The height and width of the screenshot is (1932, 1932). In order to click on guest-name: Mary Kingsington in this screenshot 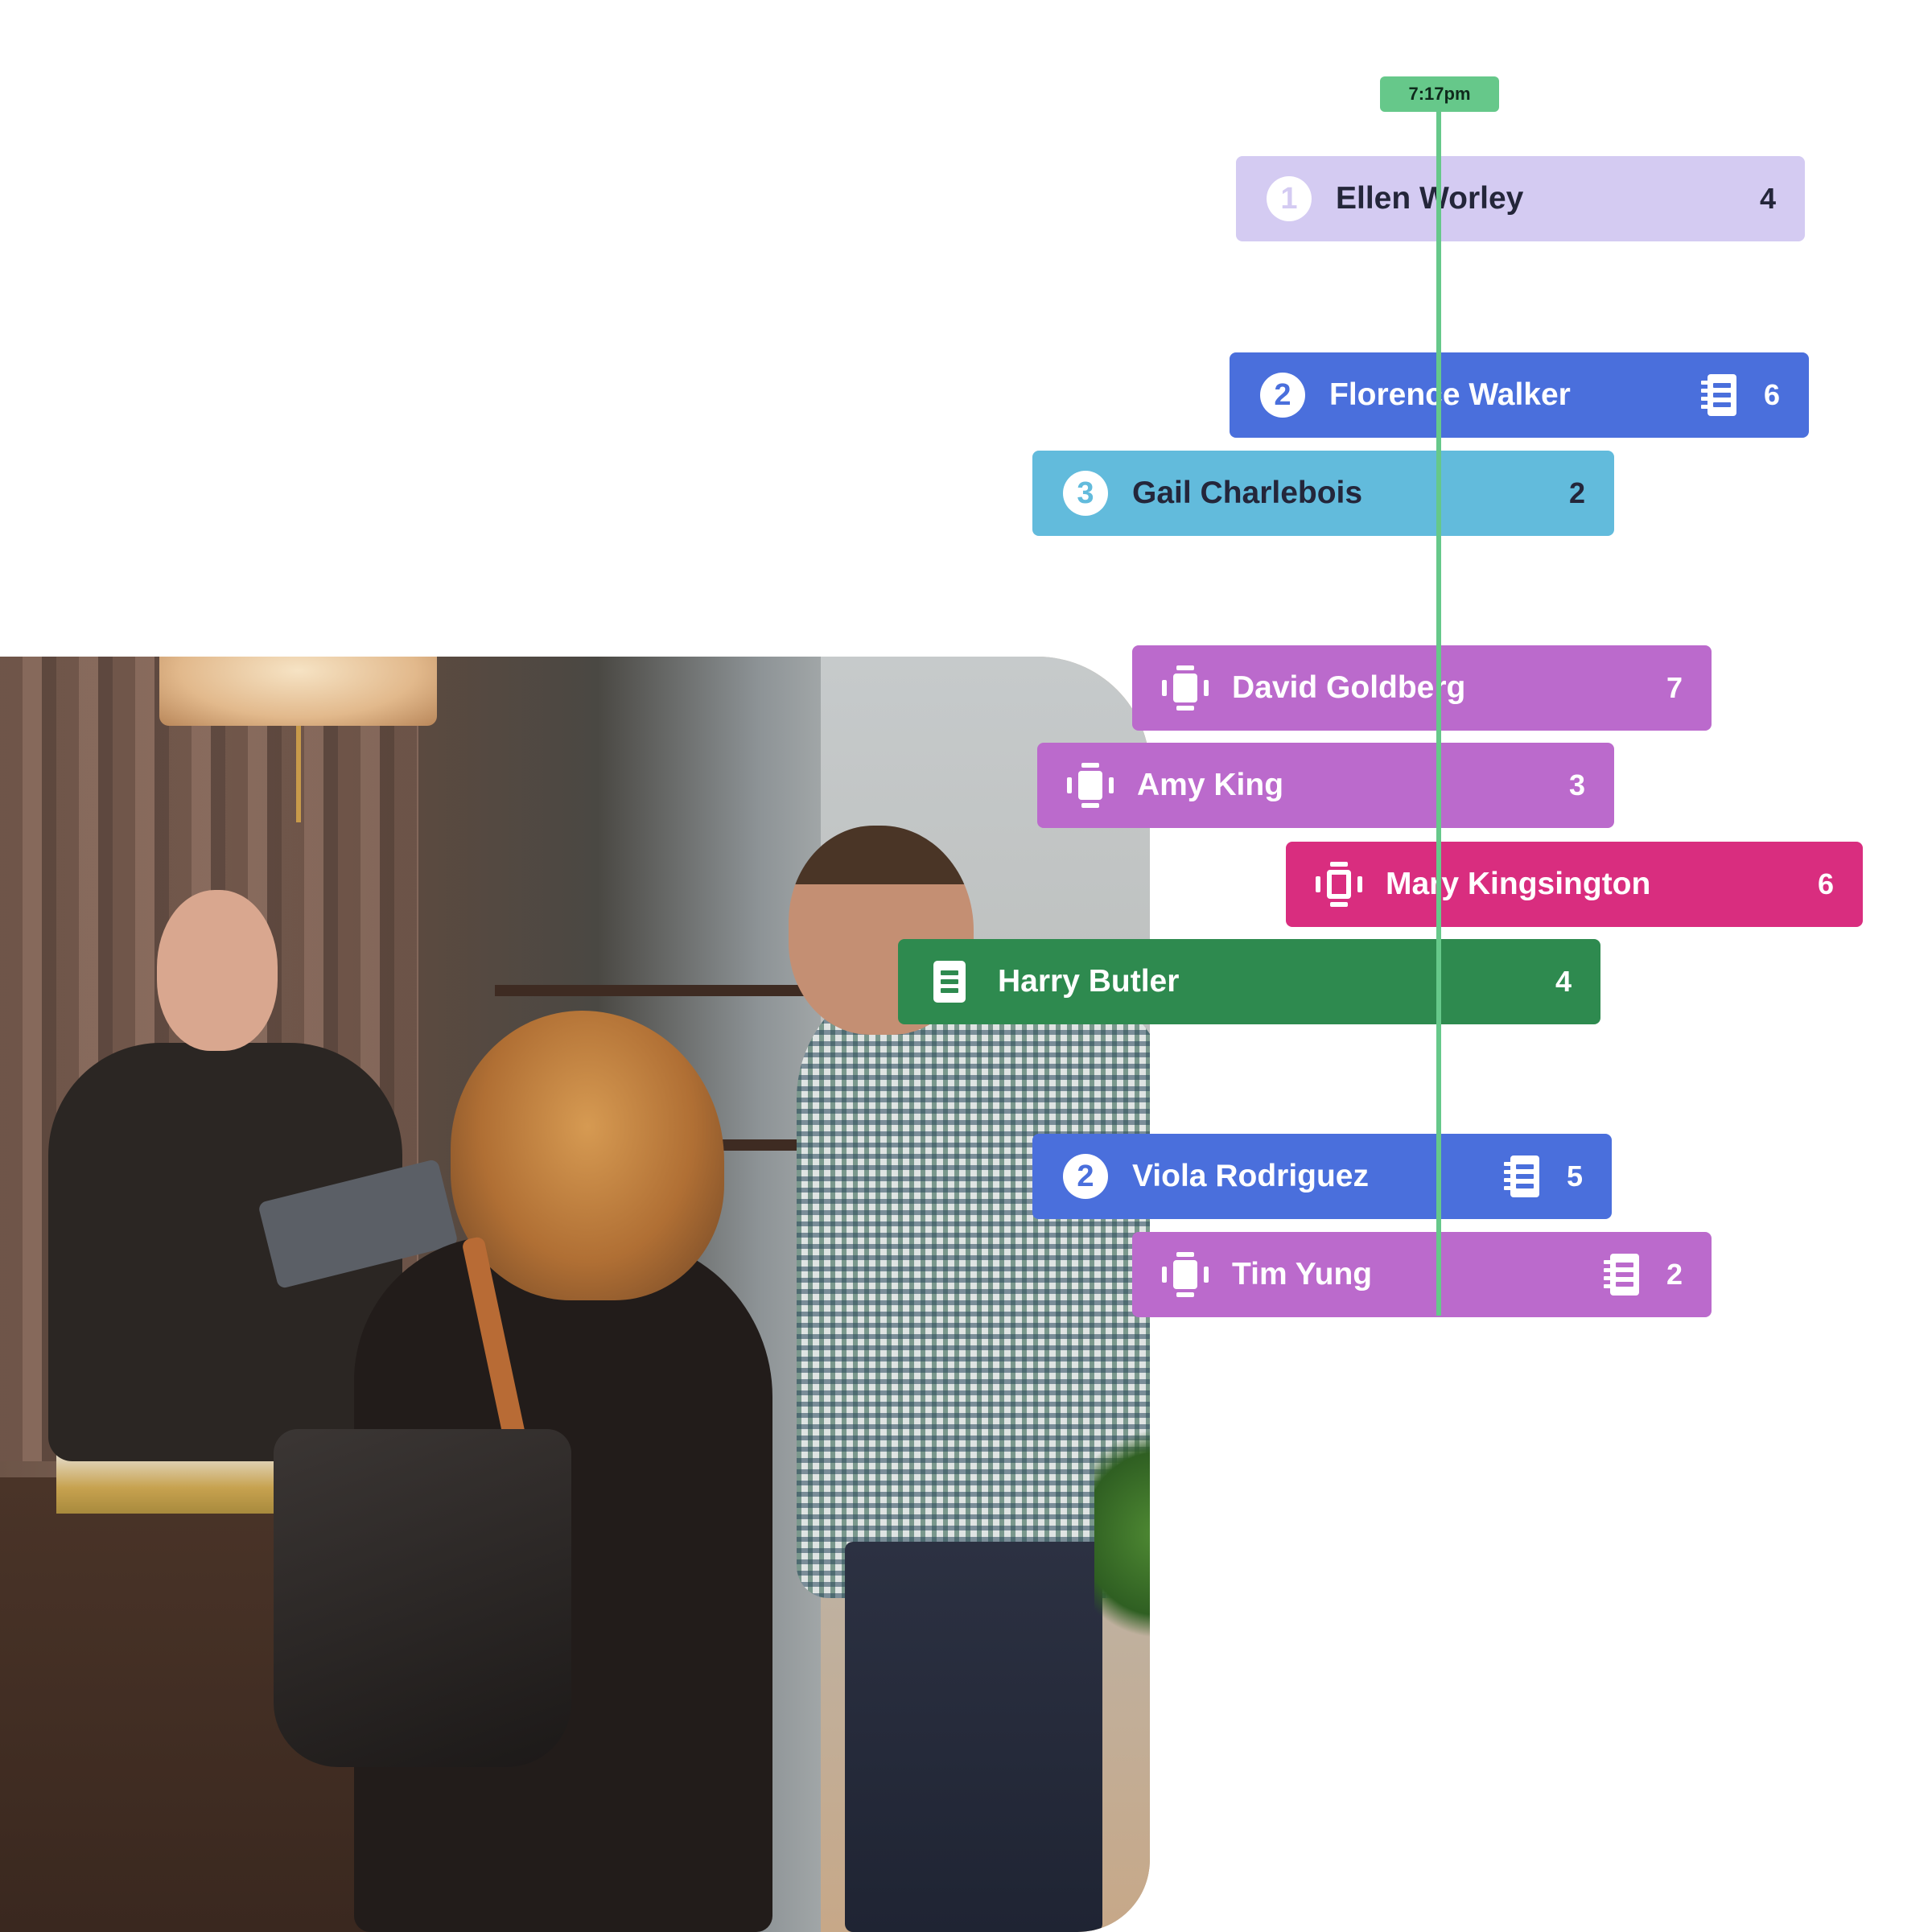, I will do `click(1518, 884)`.